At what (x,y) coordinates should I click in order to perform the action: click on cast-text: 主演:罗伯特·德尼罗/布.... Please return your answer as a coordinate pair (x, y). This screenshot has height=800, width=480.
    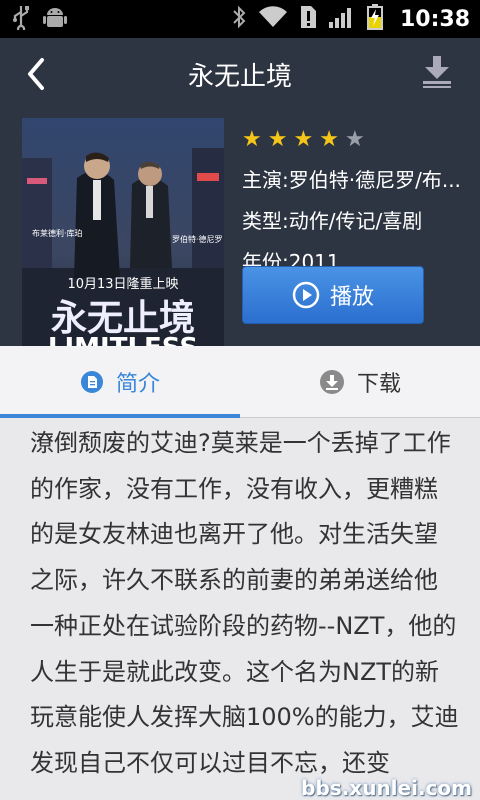
    Looking at the image, I should click on (351, 180).